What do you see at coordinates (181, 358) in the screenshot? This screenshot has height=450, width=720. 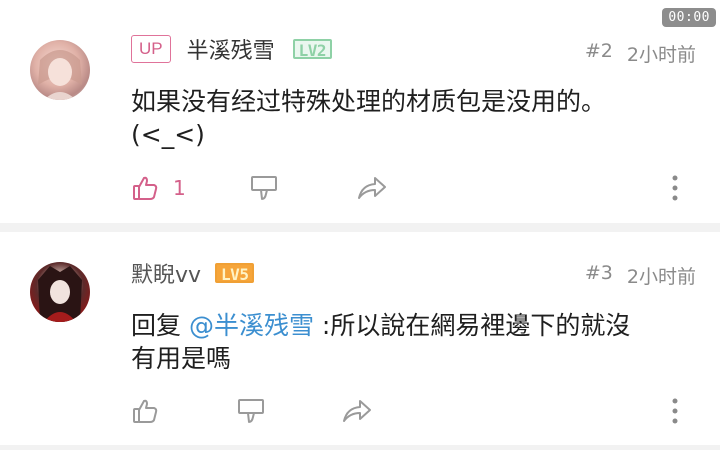 I see `comment-text-line: 有用是嗎` at bounding box center [181, 358].